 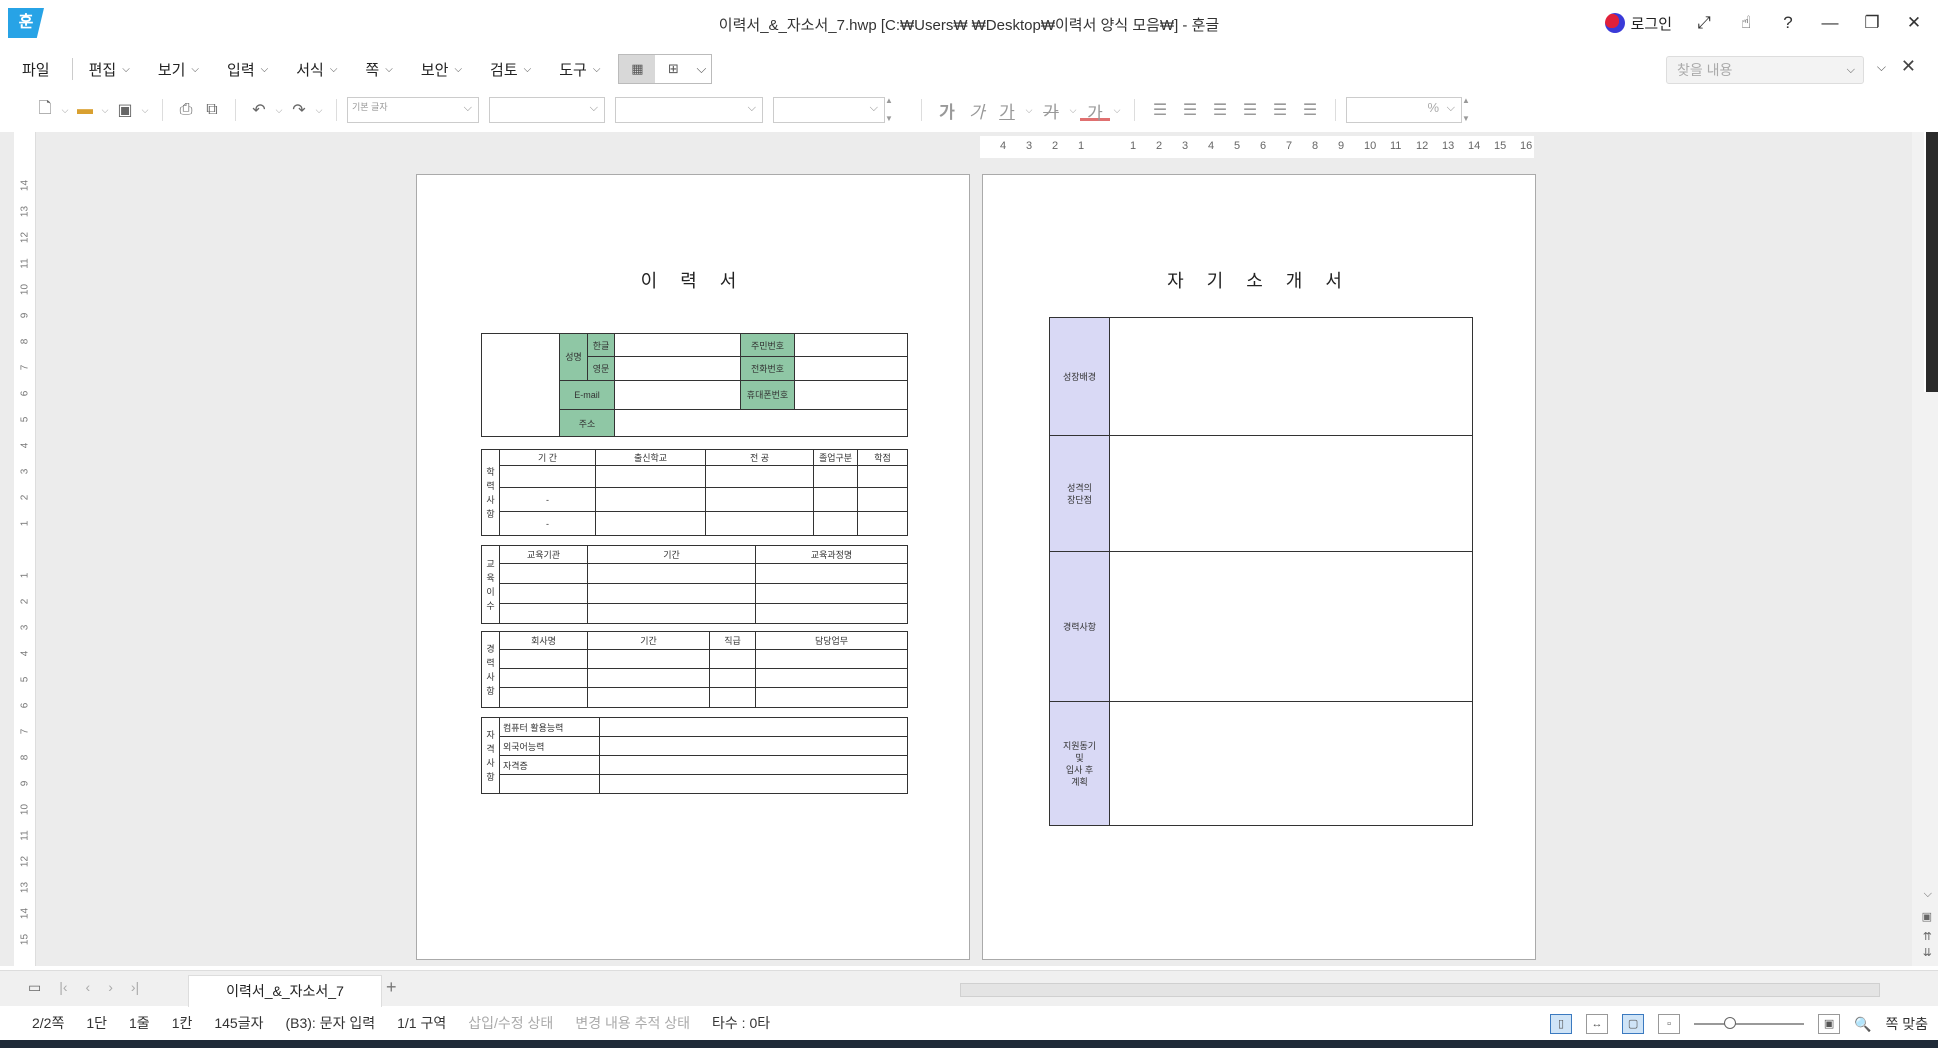 I want to click on table-layout-icon: ⊞, so click(x=673, y=69).